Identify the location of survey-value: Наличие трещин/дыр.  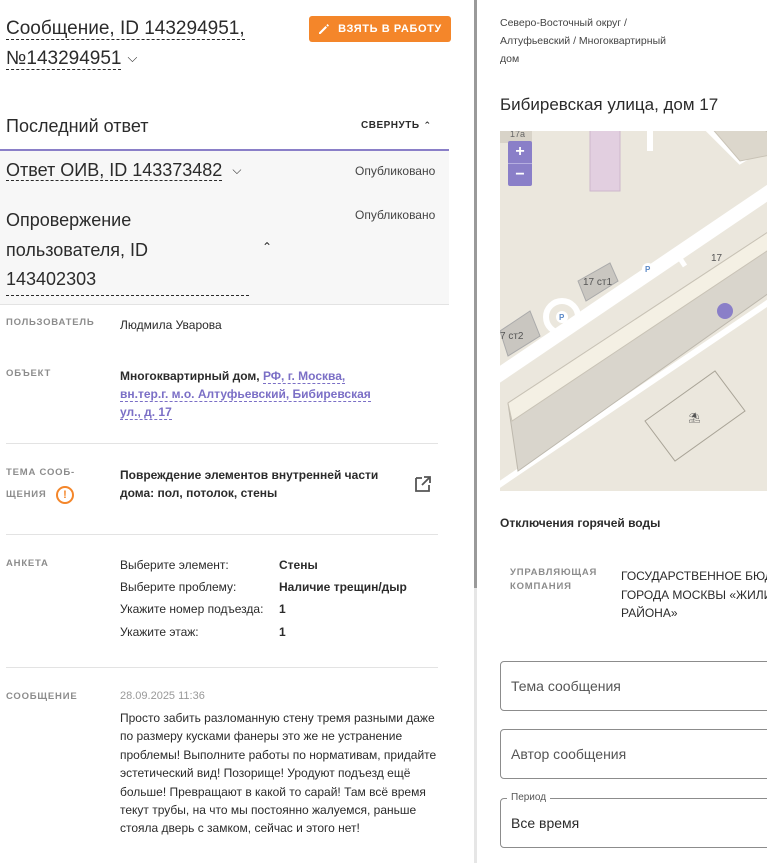
(343, 587).